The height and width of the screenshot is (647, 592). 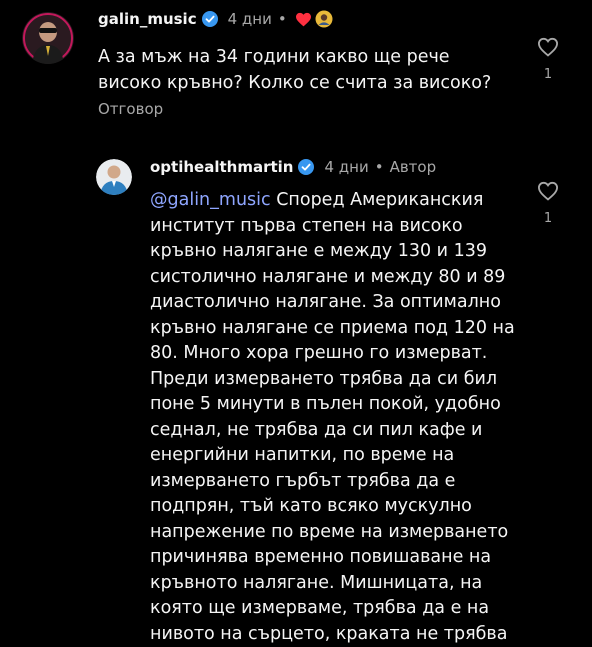 What do you see at coordinates (303, 19) in the screenshot?
I see `red-heart-icon` at bounding box center [303, 19].